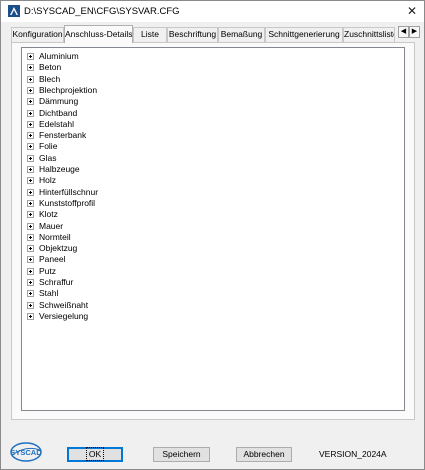 Image resolution: width=425 pixels, height=470 pixels. Describe the element at coordinates (56, 123) in the screenshot. I see `tree-item-label: Edelstahl` at that location.